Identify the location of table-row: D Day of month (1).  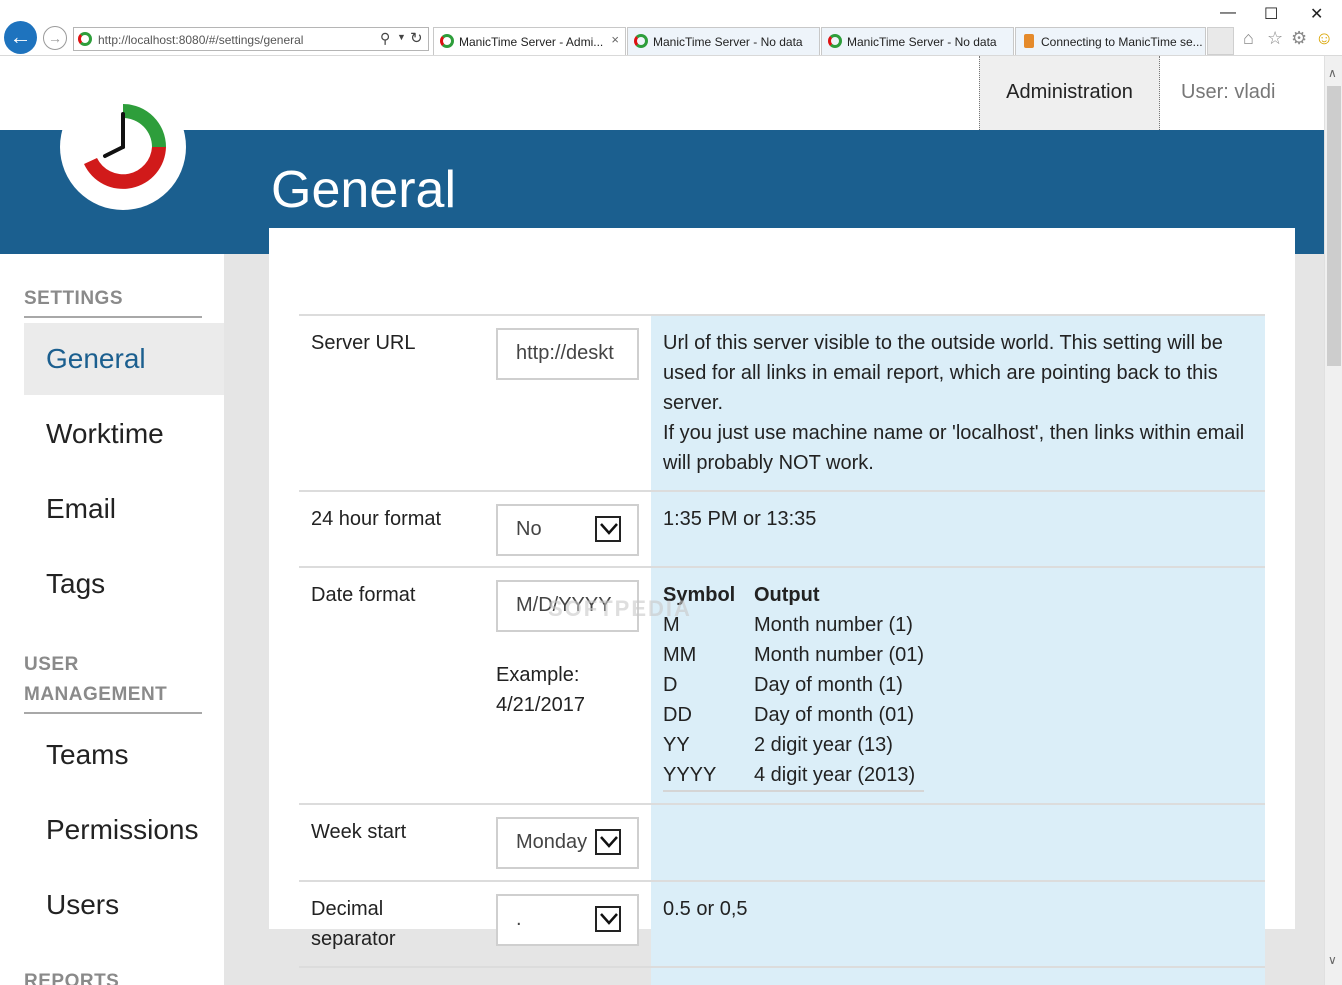
(793, 685).